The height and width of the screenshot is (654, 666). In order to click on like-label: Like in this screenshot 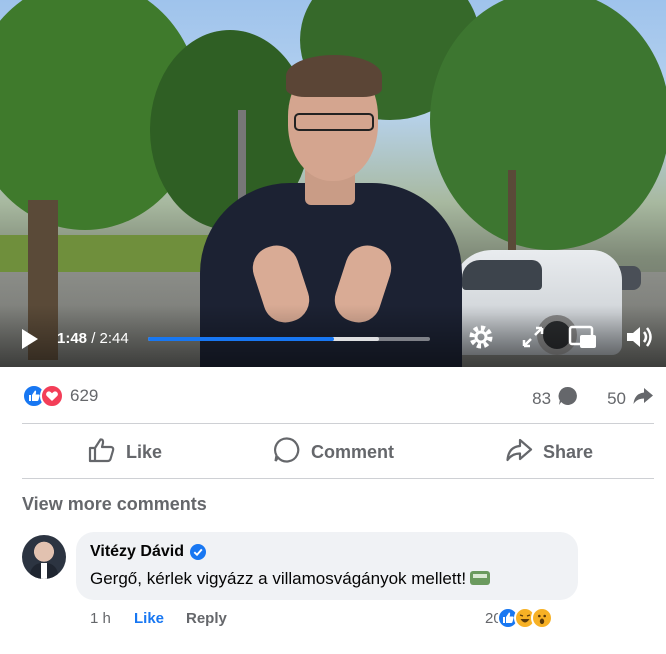, I will do `click(144, 451)`.